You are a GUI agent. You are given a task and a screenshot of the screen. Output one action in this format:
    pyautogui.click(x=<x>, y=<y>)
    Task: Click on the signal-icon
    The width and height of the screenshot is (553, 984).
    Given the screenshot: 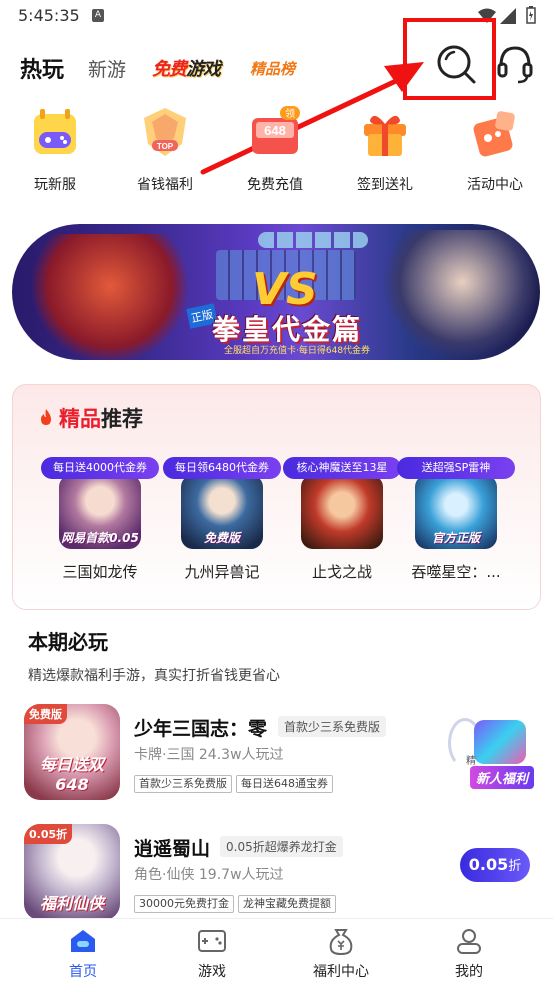 What is the action you would take?
    pyautogui.click(x=508, y=16)
    